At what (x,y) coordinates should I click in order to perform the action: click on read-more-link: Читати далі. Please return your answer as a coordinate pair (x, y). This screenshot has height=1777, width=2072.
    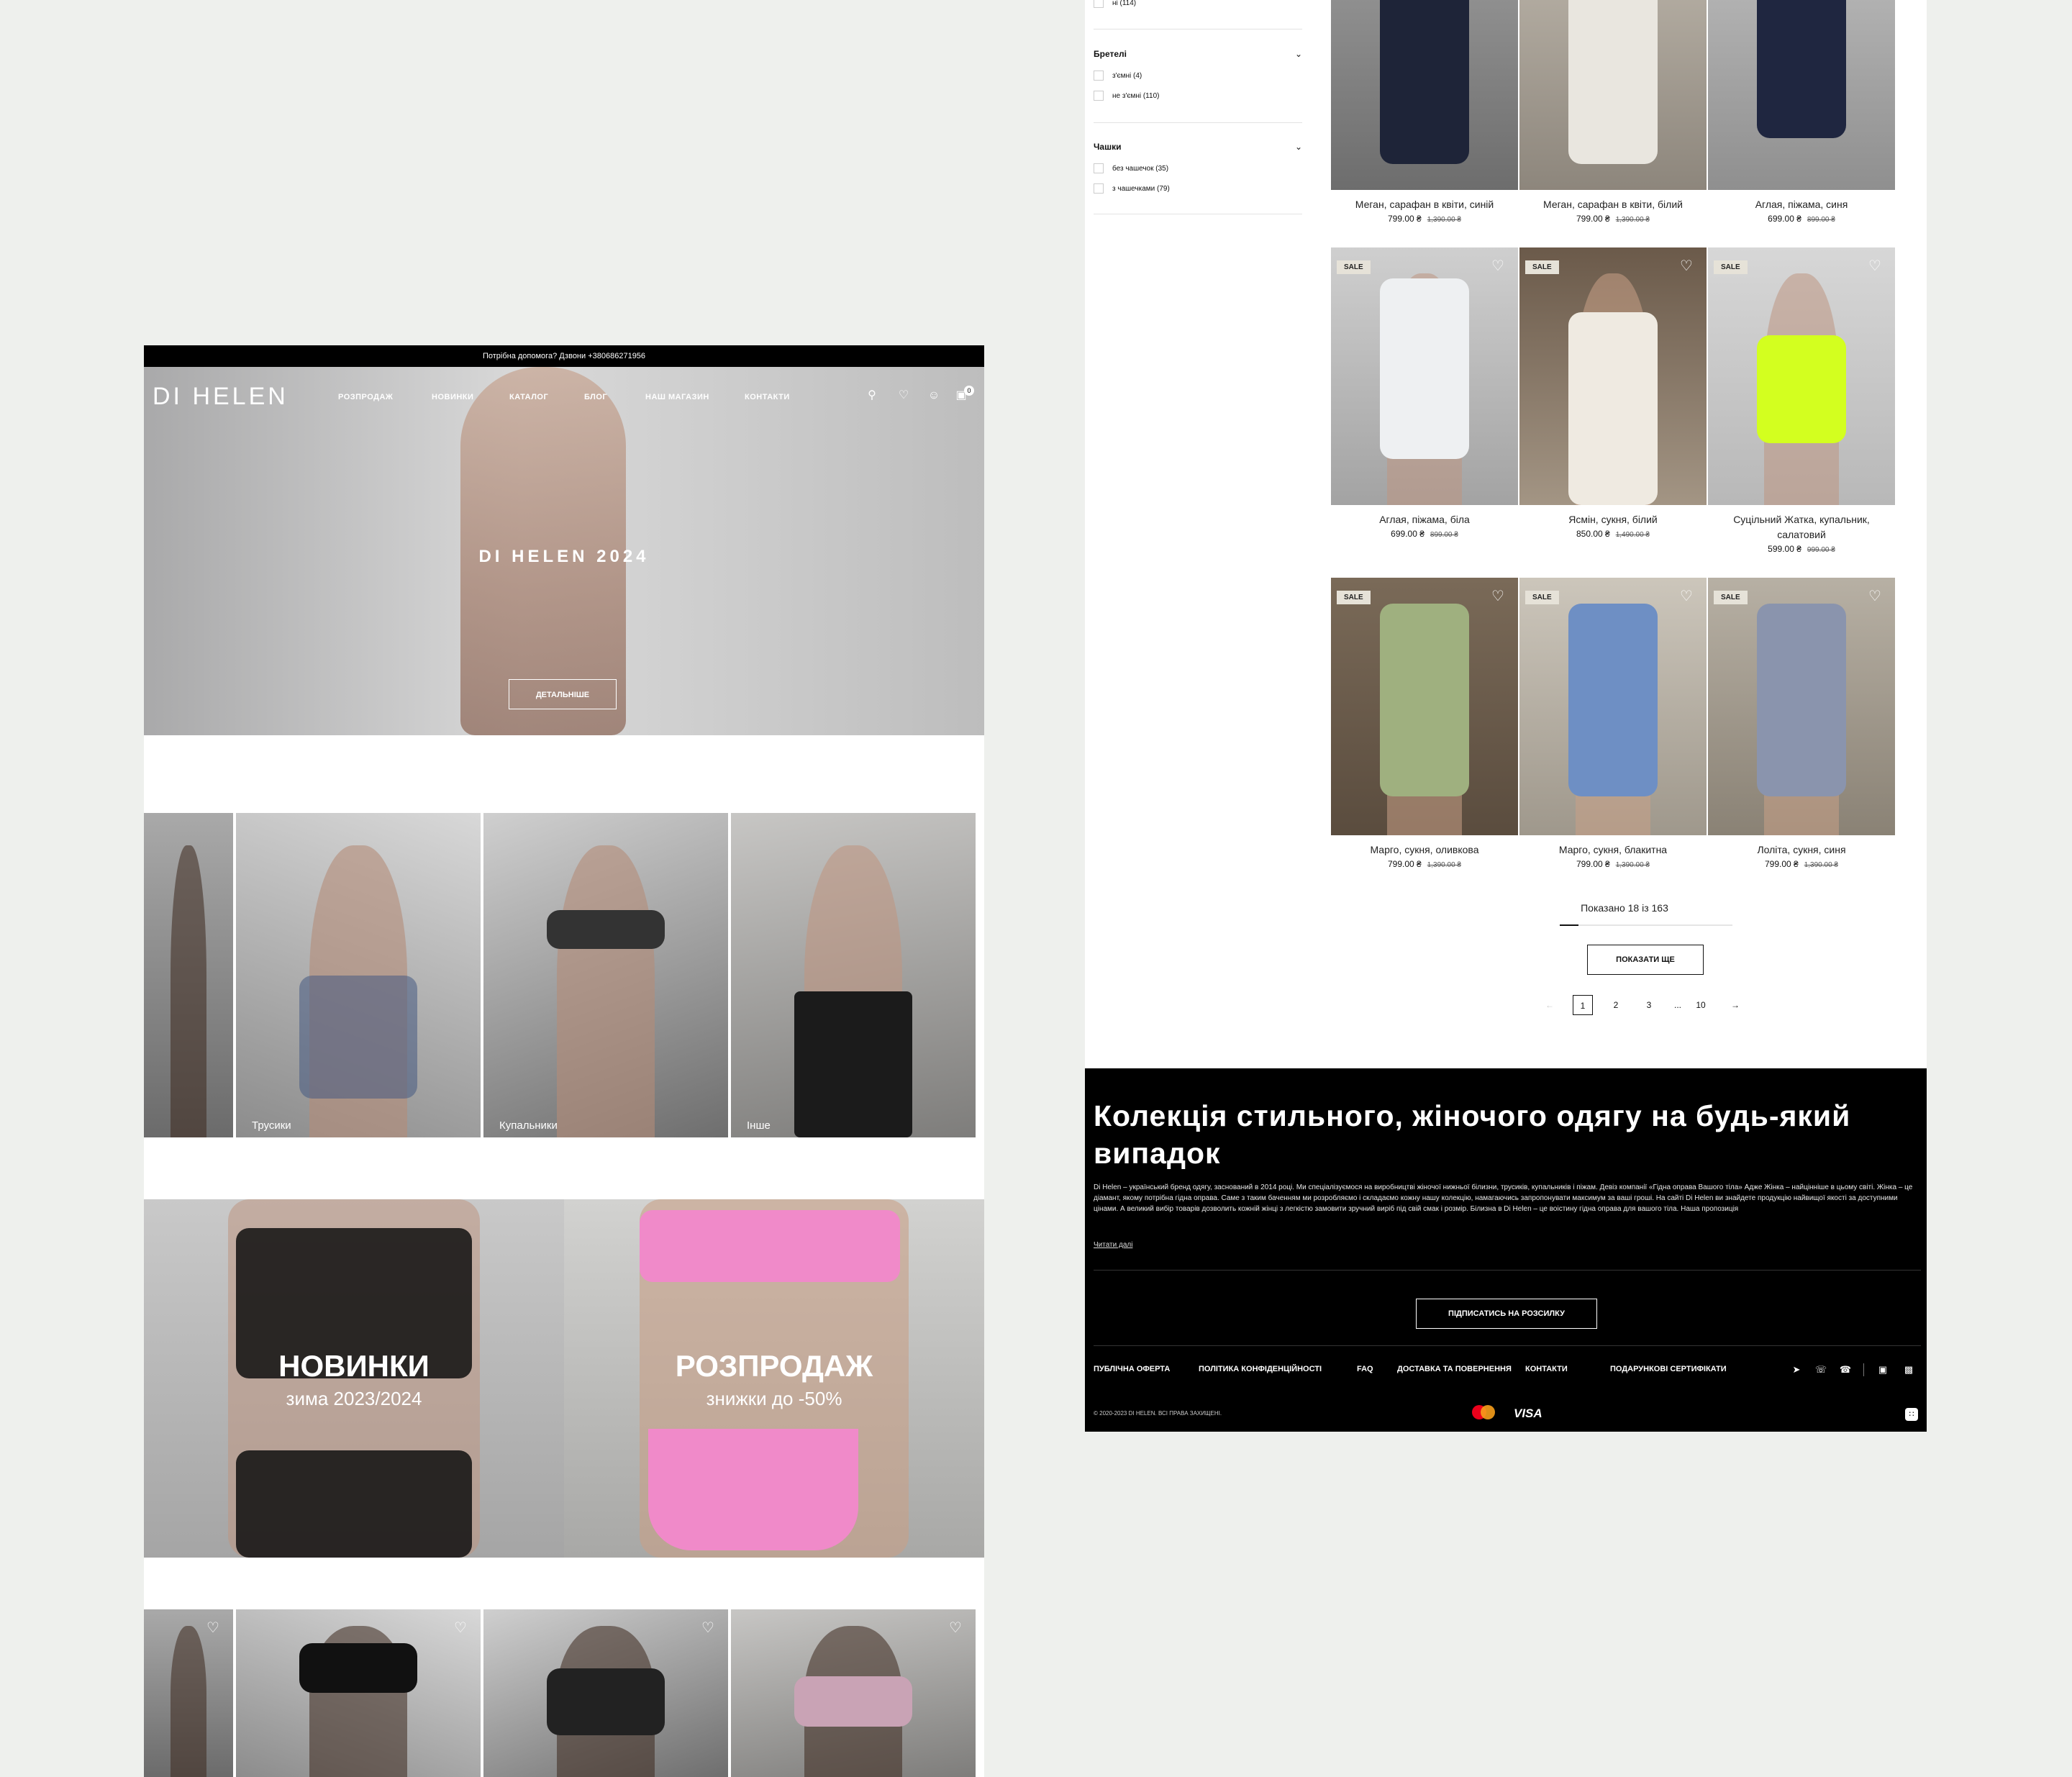
    Looking at the image, I should click on (1113, 1245).